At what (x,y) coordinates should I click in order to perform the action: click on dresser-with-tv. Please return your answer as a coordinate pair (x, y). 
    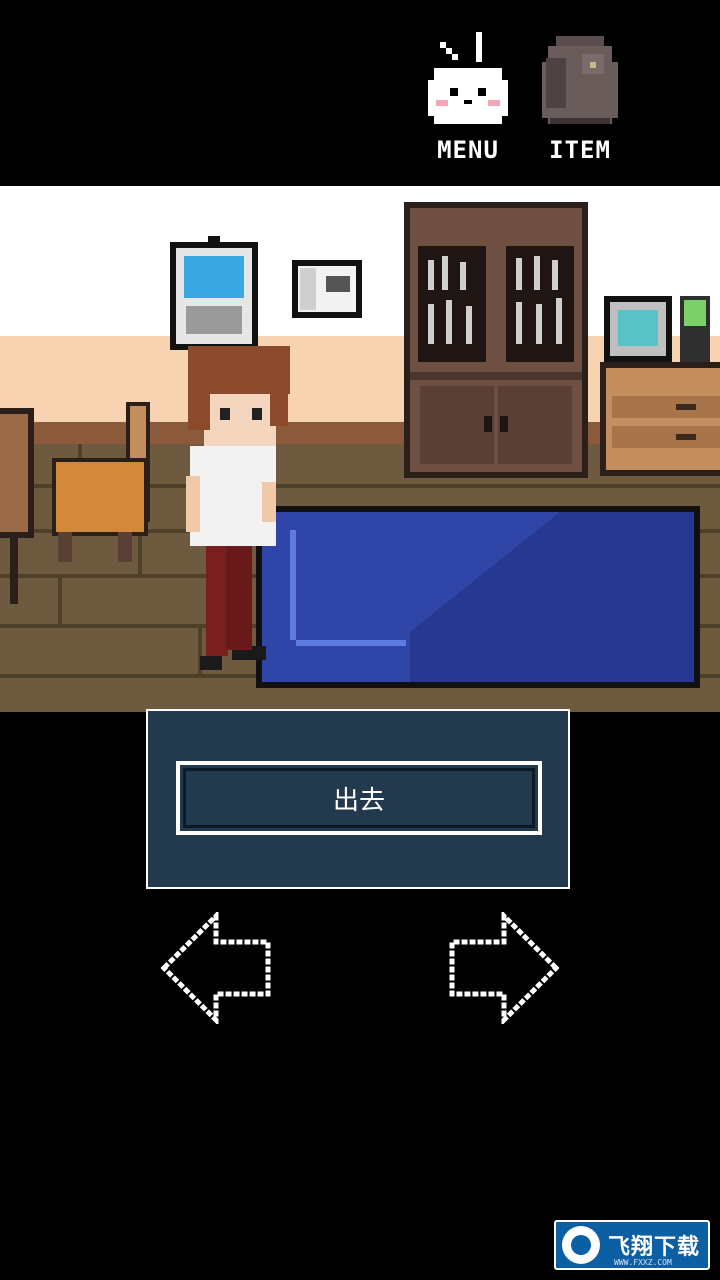
    Looking at the image, I should click on (660, 386).